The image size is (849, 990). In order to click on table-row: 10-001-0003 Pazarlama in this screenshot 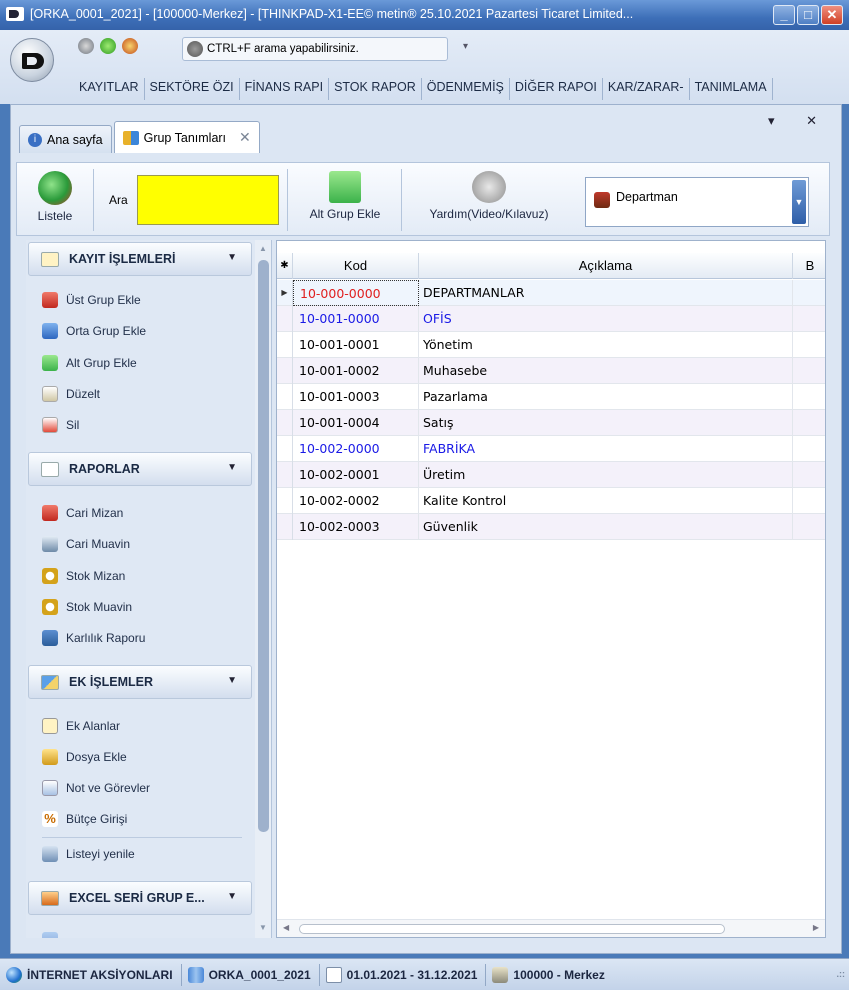, I will do `click(551, 397)`.